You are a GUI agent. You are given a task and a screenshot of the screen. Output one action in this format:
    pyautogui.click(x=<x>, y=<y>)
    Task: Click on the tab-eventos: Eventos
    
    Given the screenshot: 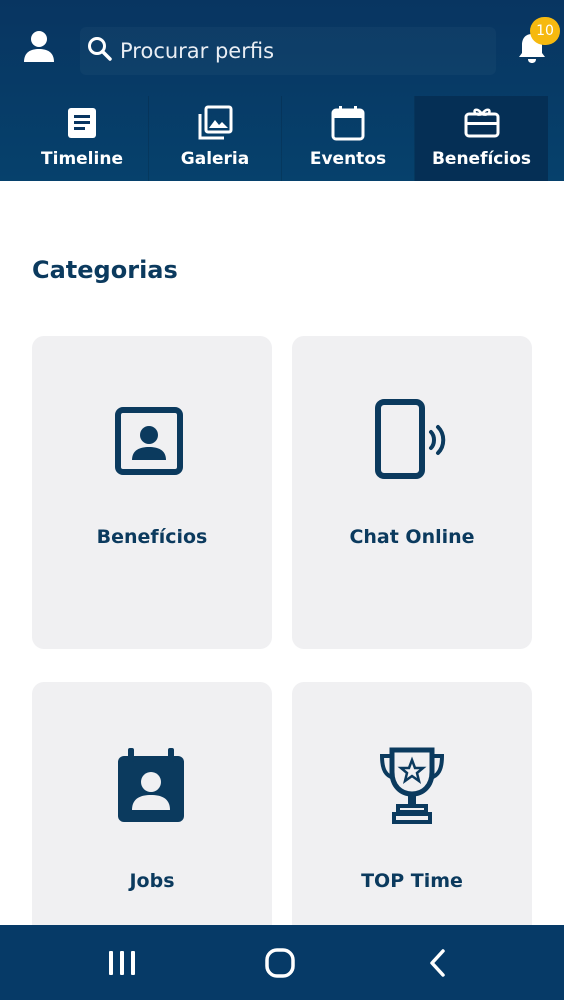 What is the action you would take?
    pyautogui.click(x=348, y=138)
    